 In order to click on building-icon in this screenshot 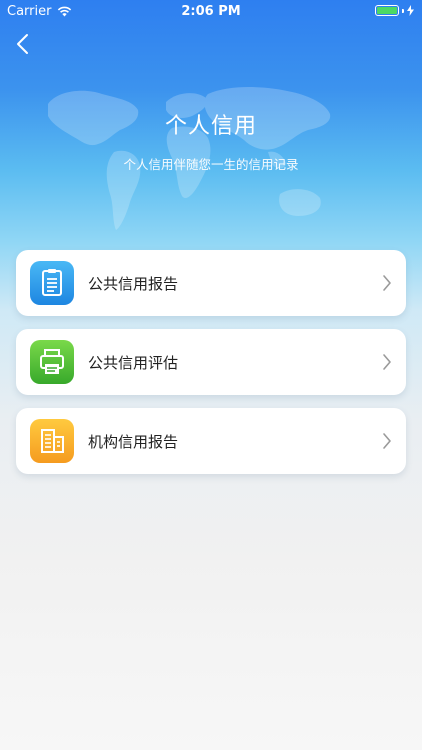, I will do `click(52, 441)`.